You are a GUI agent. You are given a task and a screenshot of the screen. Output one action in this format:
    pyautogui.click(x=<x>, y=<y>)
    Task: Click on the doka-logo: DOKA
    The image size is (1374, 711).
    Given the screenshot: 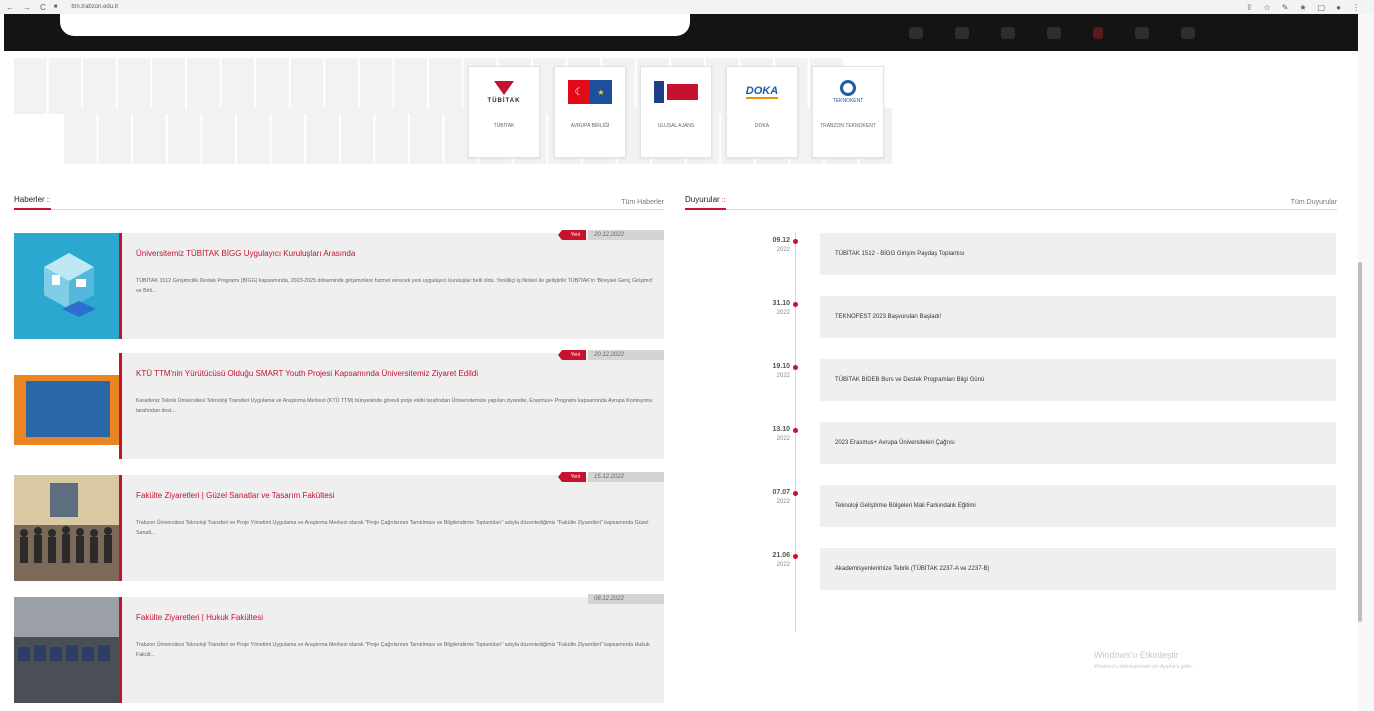 What is the action you would take?
    pyautogui.click(x=762, y=92)
    